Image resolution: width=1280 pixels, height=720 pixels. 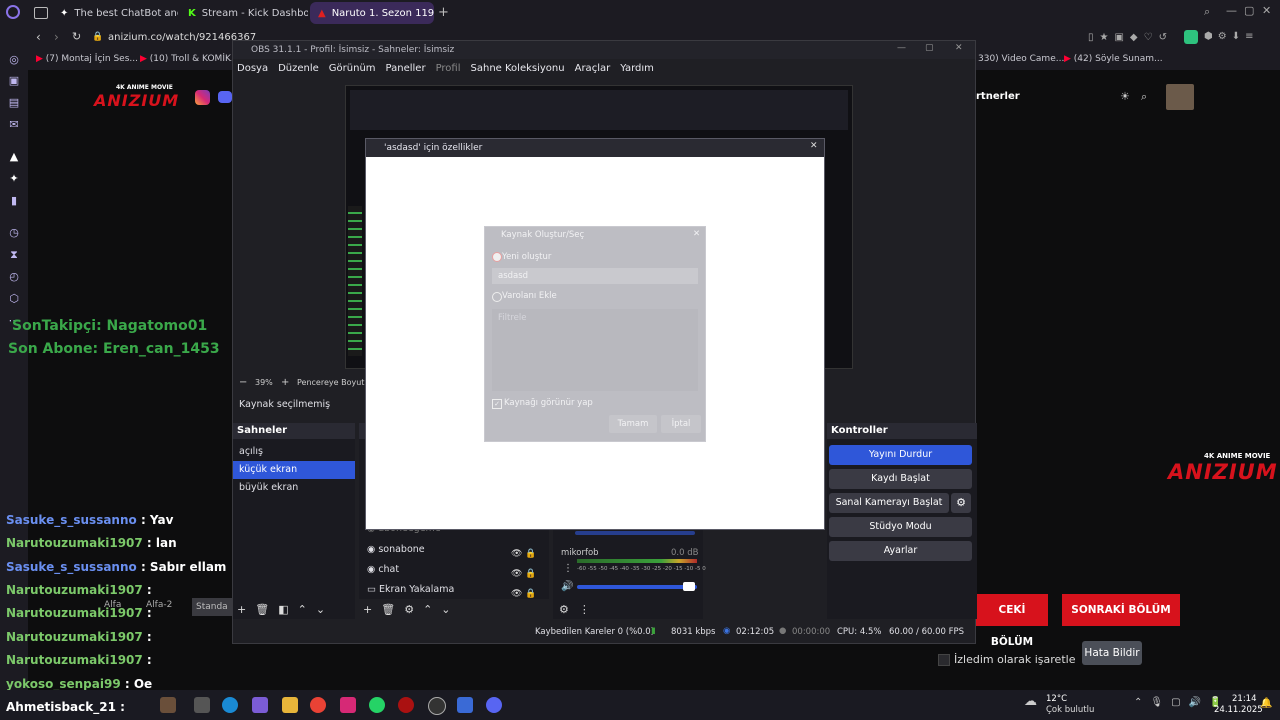 I want to click on tab-naruto: ▲ Naruto 1. Sezon 119. Bölüm, so click(x=372, y=13).